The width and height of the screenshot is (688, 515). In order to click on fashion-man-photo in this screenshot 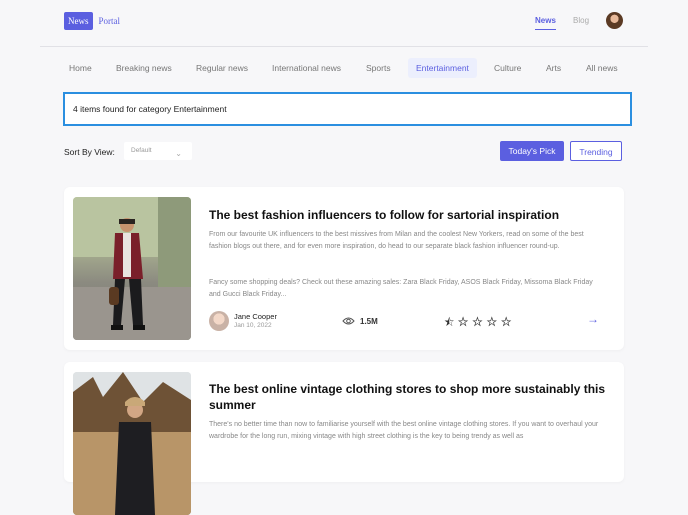, I will do `click(132, 268)`.